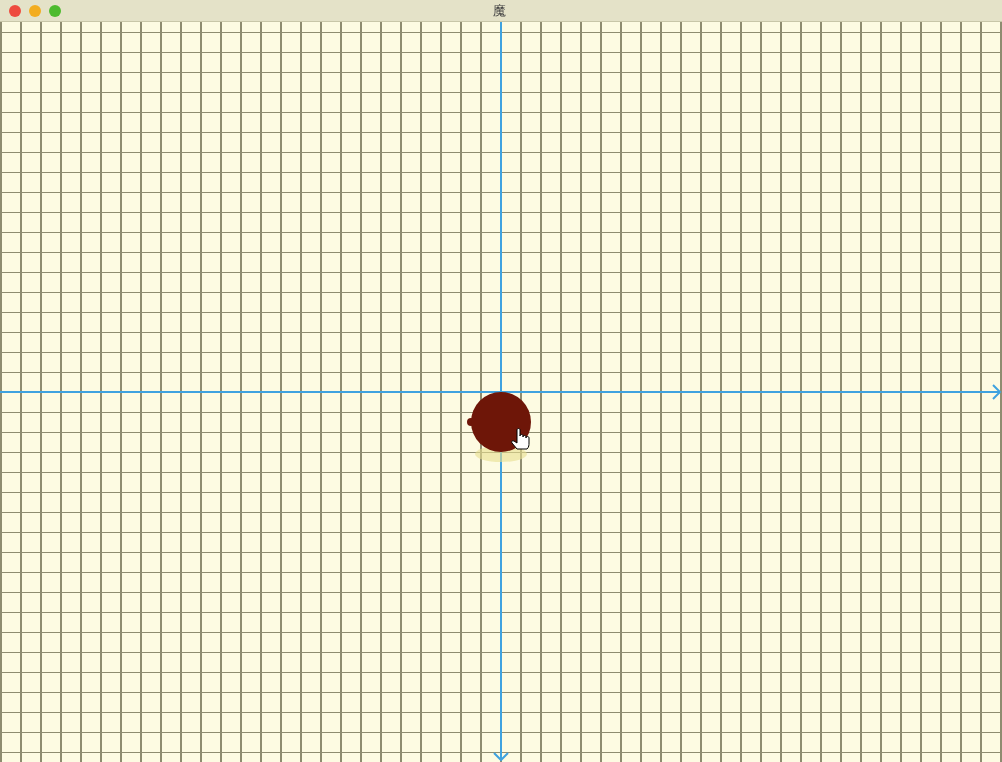  I want to click on ball-drawing, so click(499, 427).